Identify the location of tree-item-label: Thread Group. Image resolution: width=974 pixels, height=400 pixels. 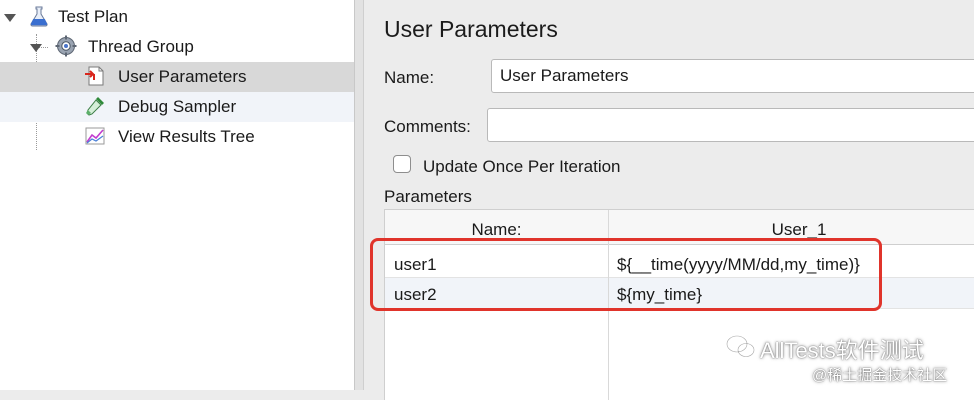
(141, 46).